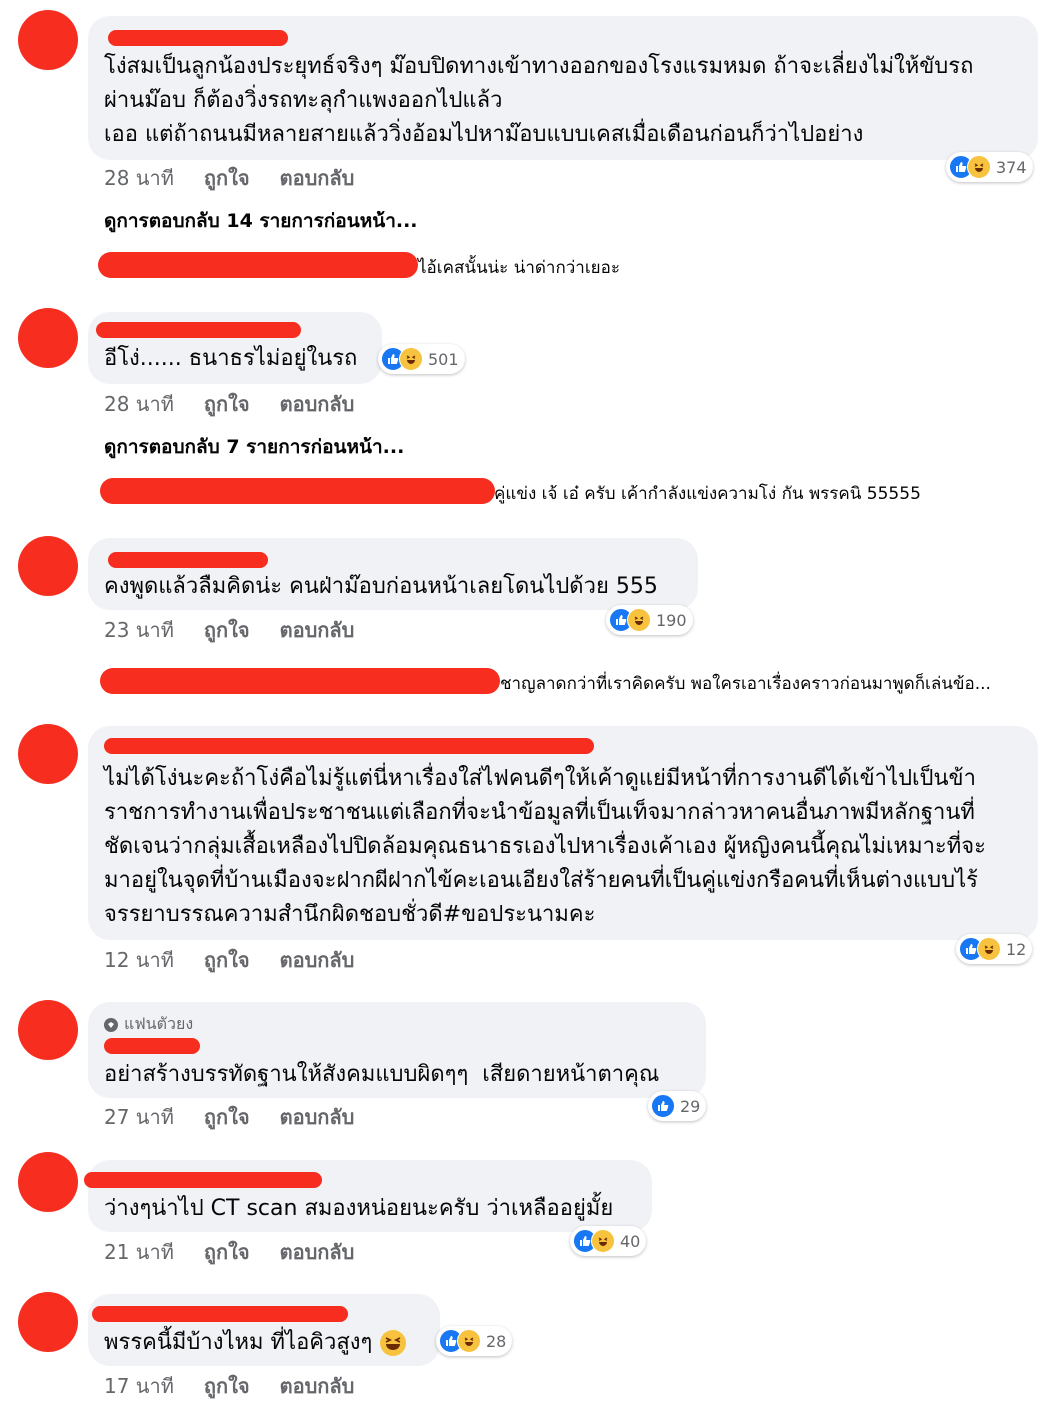 The width and height of the screenshot is (1056, 1402). Describe the element at coordinates (393, 1343) in the screenshot. I see `laughing-emoji-icon` at that location.